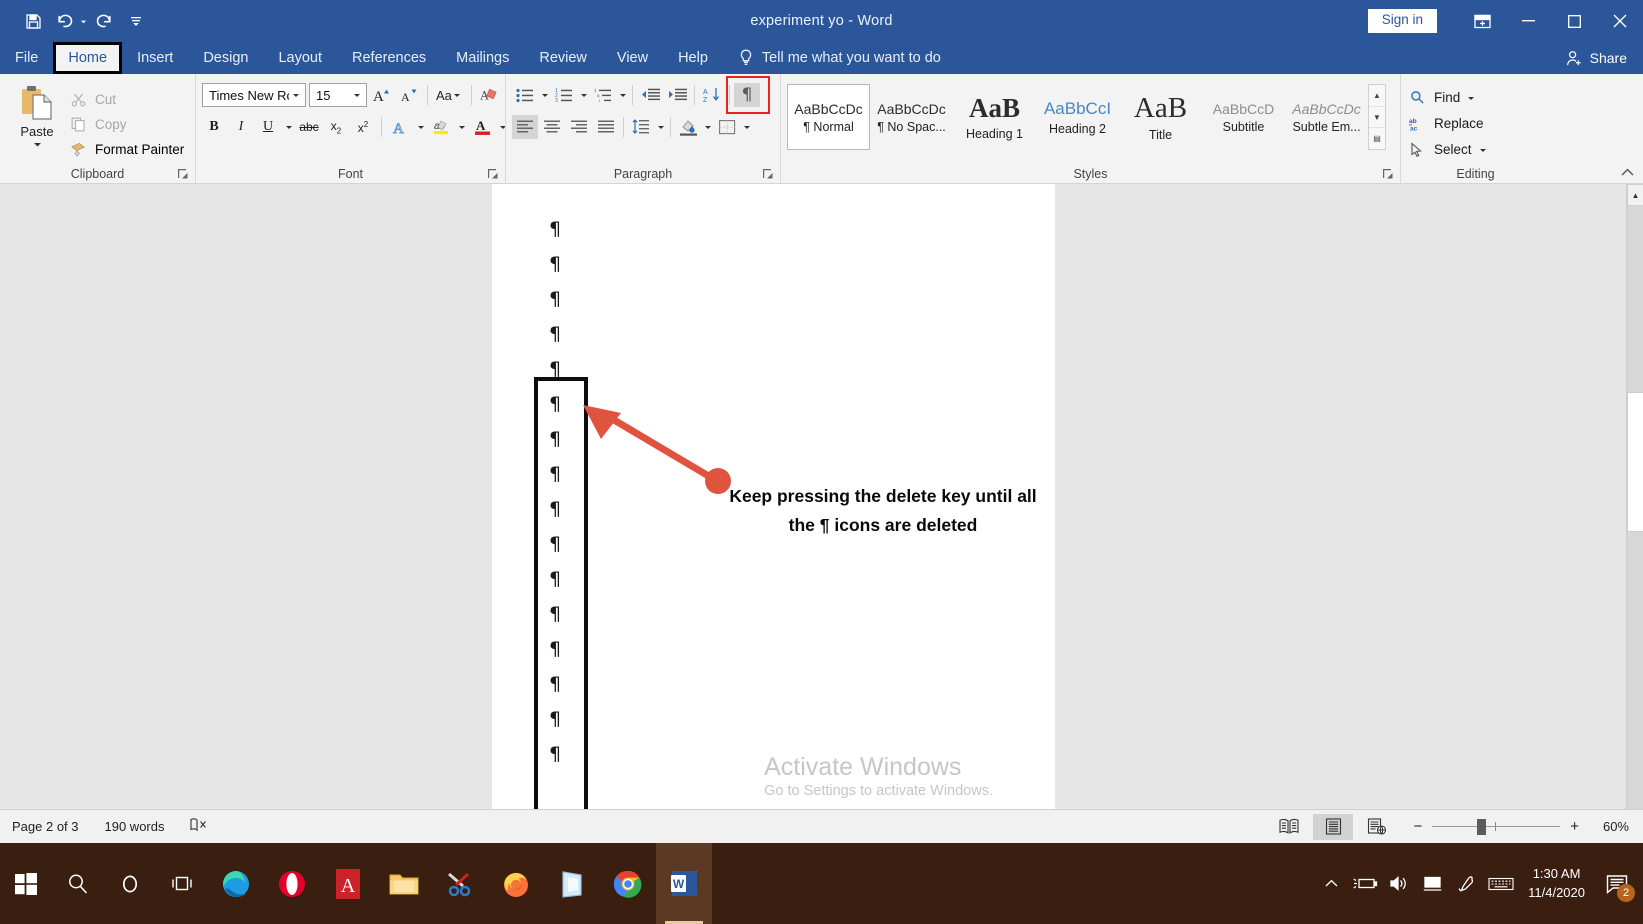 This screenshot has height=924, width=1643. Describe the element at coordinates (1447, 123) in the screenshot. I see `replace-button: ab ac Replace` at that location.